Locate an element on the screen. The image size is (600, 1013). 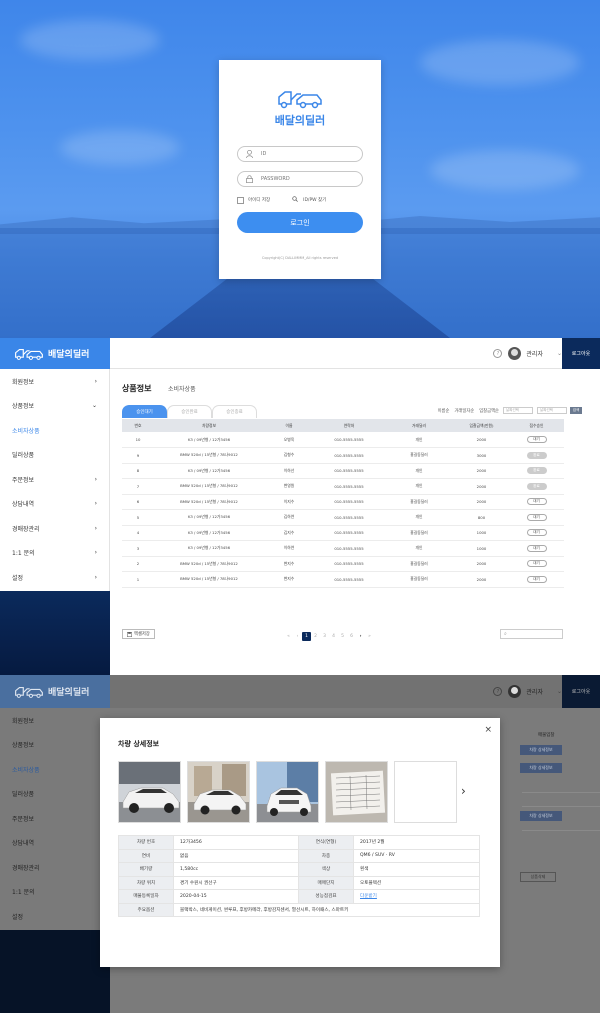
page-1: 1 is located at coordinates (306, 636).